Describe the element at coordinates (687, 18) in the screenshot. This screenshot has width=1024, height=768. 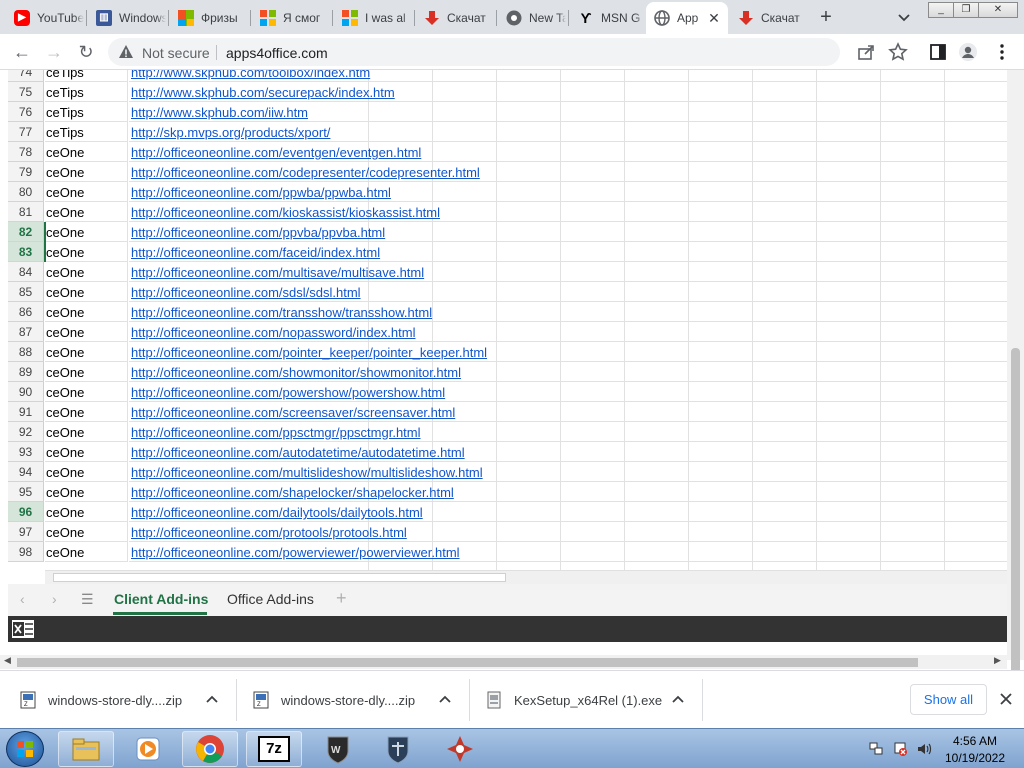
I see `tab-apps4office: App ✕` at that location.